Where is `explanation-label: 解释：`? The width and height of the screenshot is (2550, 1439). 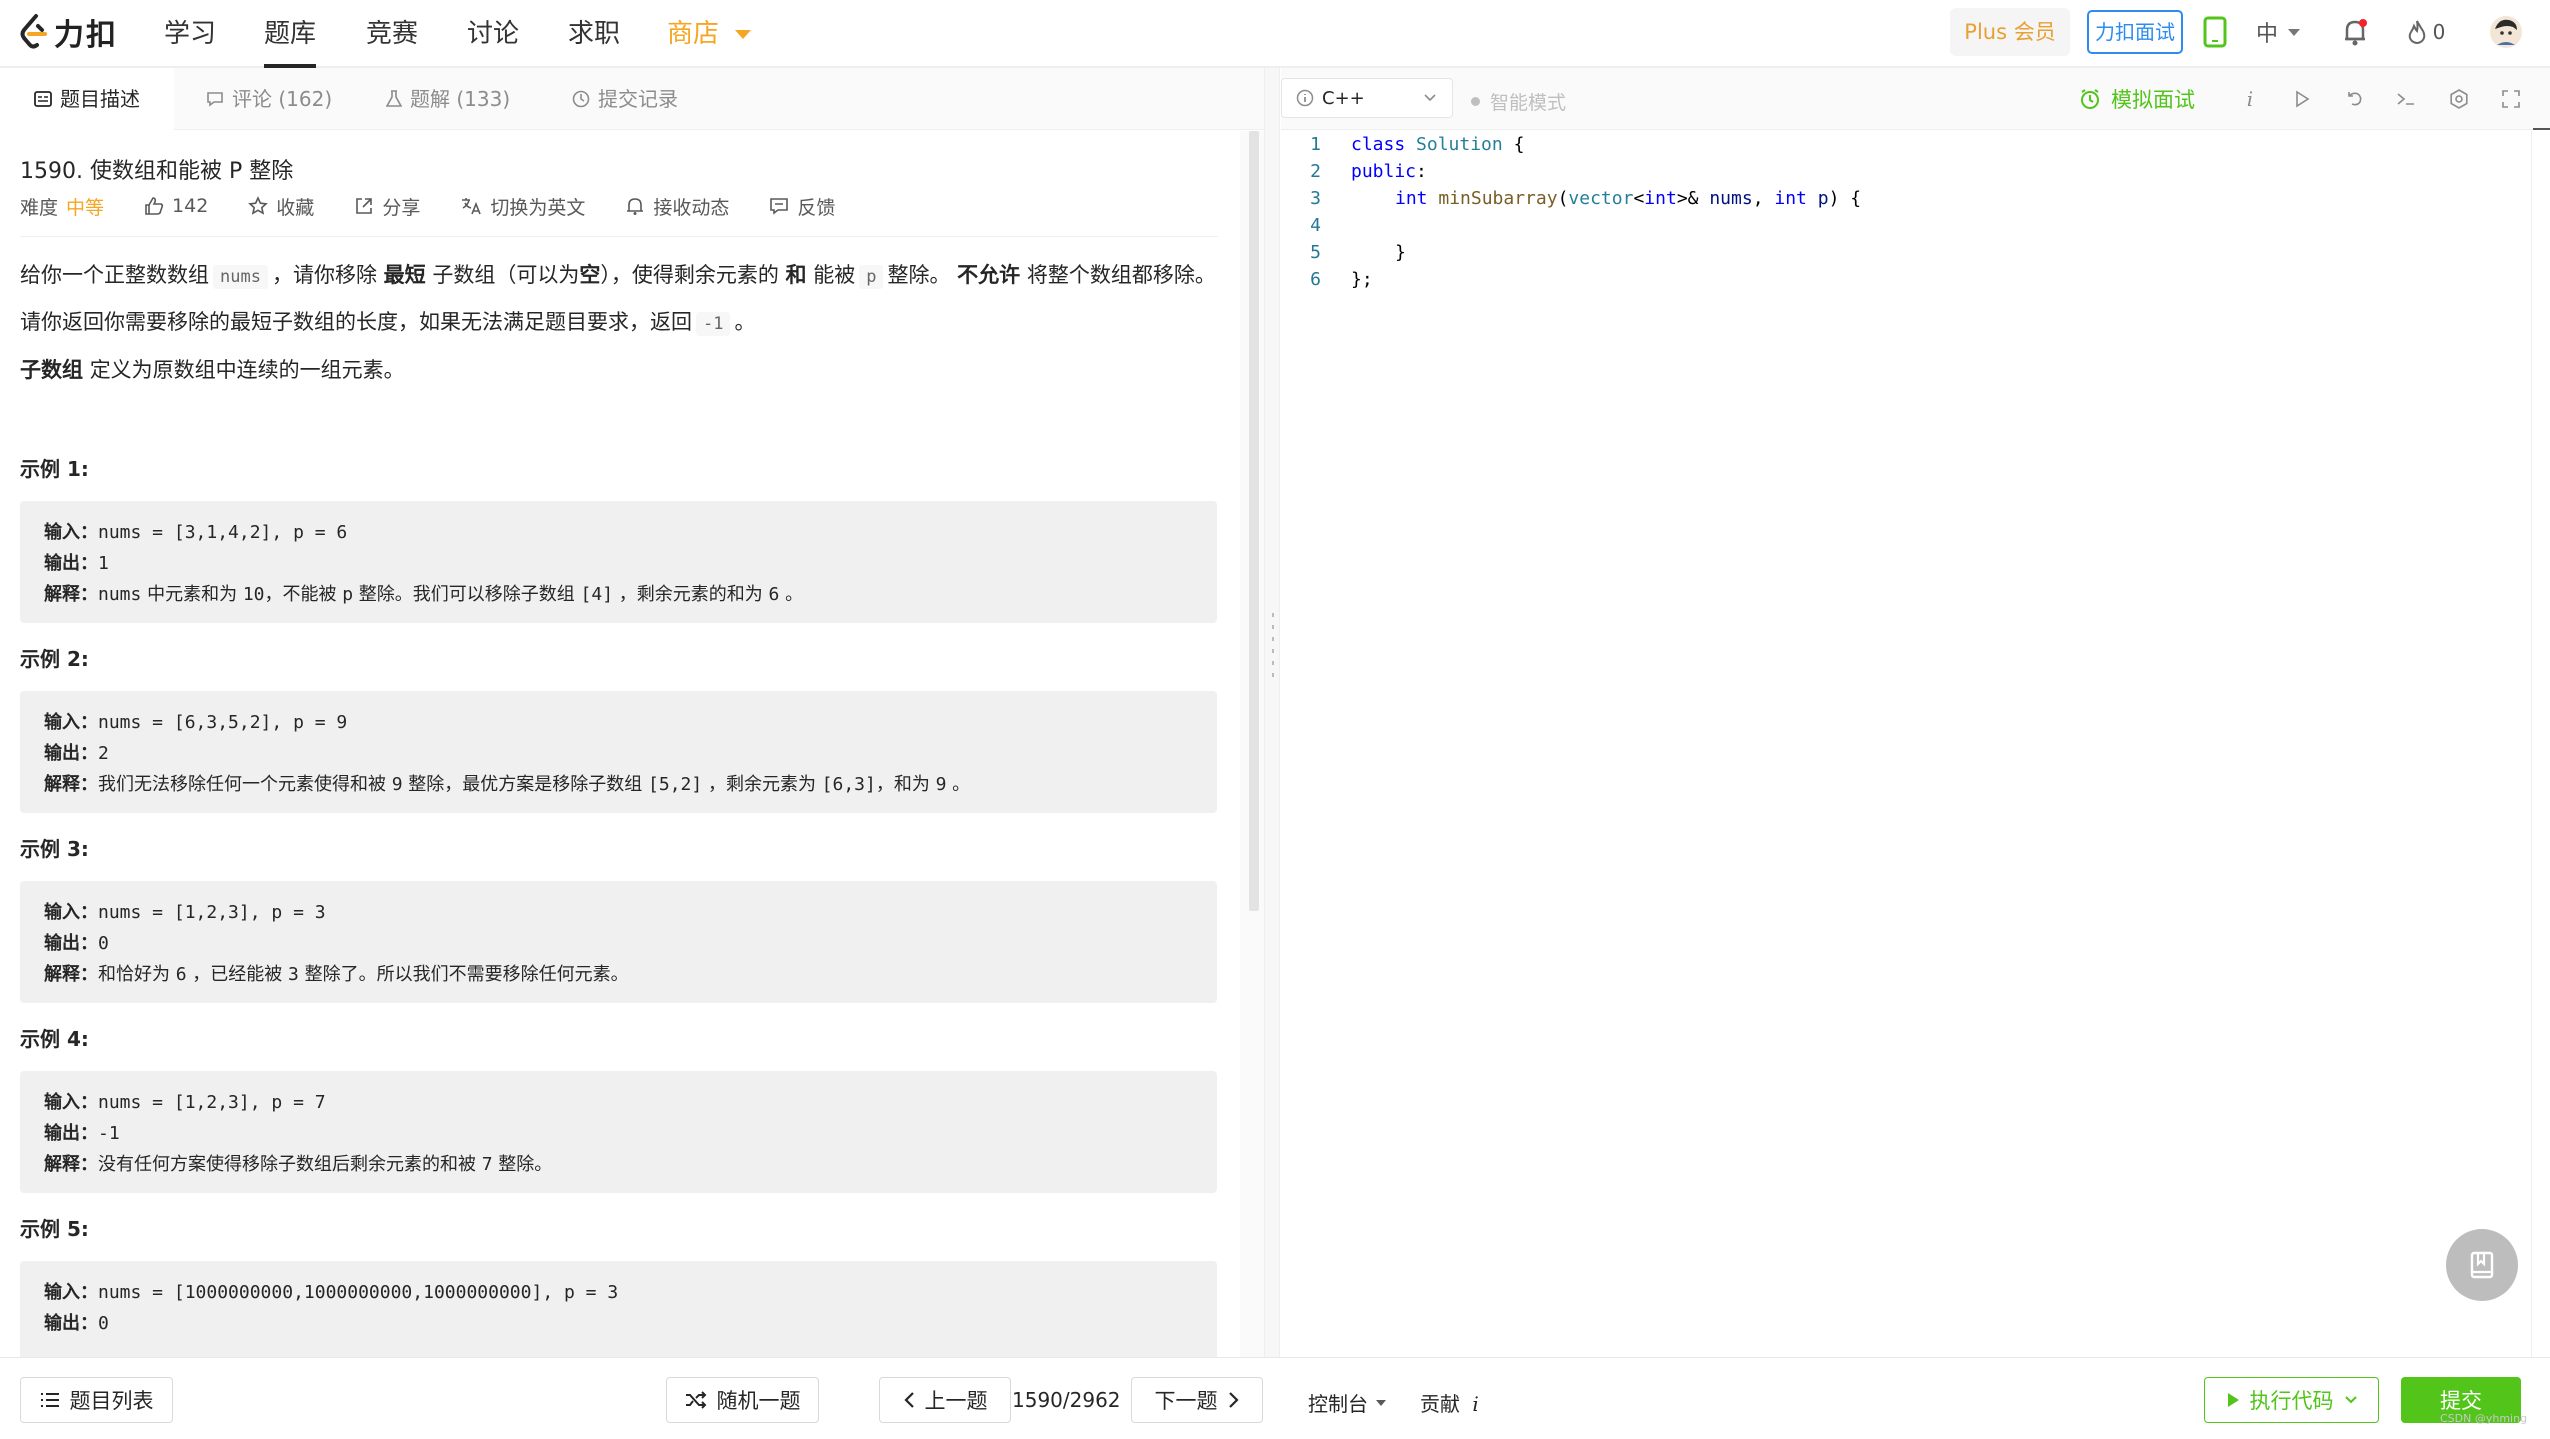
explanation-label: 解释： is located at coordinates (71, 974).